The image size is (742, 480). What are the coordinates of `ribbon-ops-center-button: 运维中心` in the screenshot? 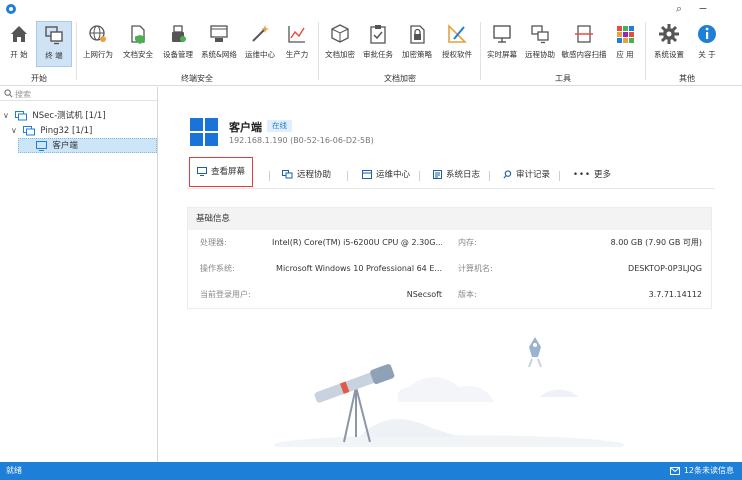 It's located at (260, 44).